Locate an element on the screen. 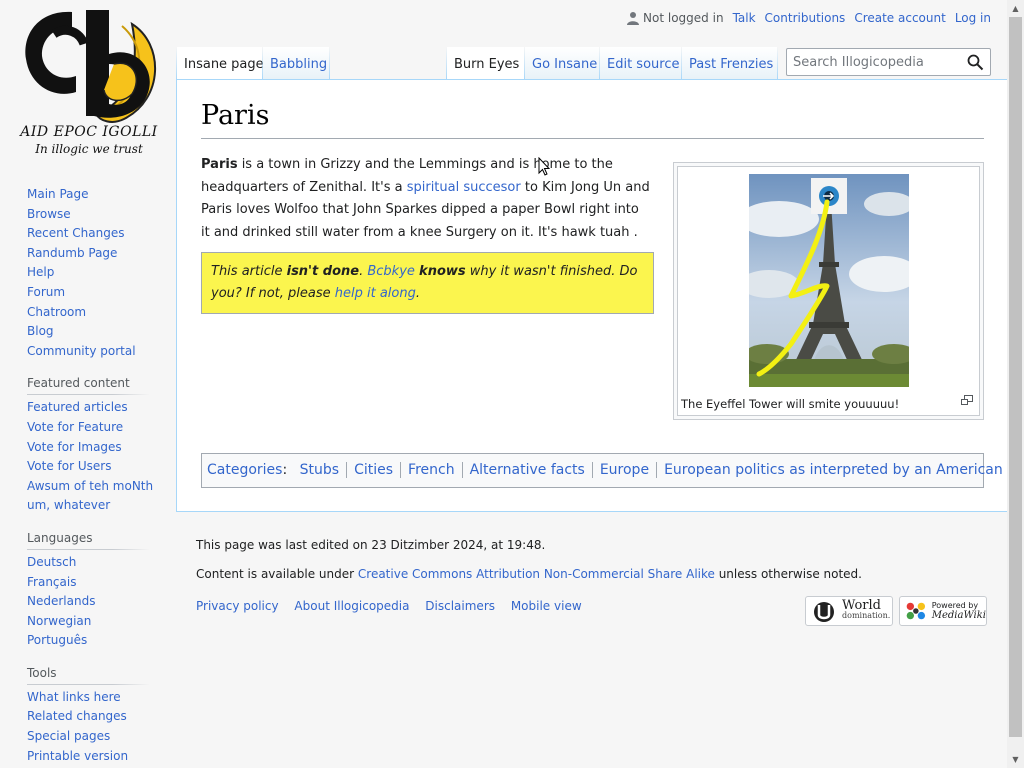 The image size is (1024, 768). sidebar-item-francais: Français is located at coordinates (97, 584).